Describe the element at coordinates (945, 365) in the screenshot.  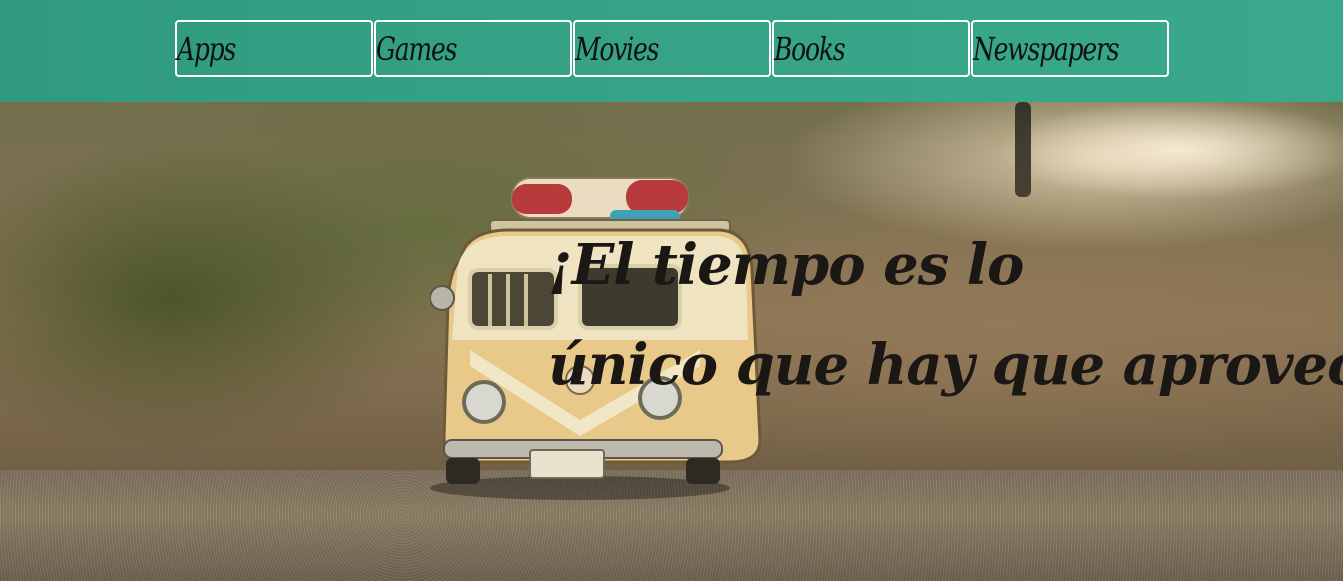
I see `hero-headline-line2: único que hay que aprovechar!` at that location.